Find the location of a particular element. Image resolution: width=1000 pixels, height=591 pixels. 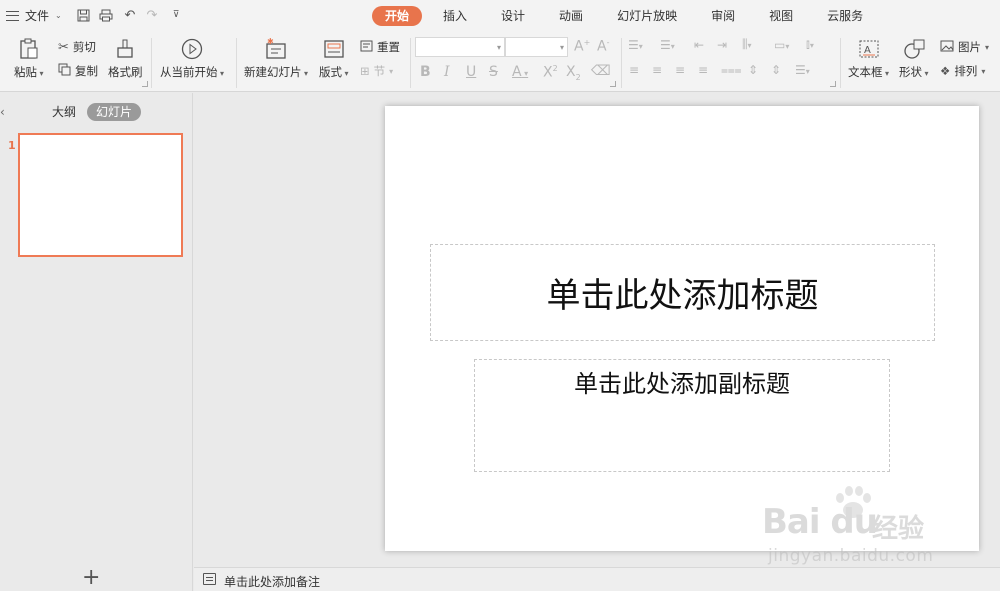

decrease-indent-icon: ⇤ is located at coordinates (699, 45).